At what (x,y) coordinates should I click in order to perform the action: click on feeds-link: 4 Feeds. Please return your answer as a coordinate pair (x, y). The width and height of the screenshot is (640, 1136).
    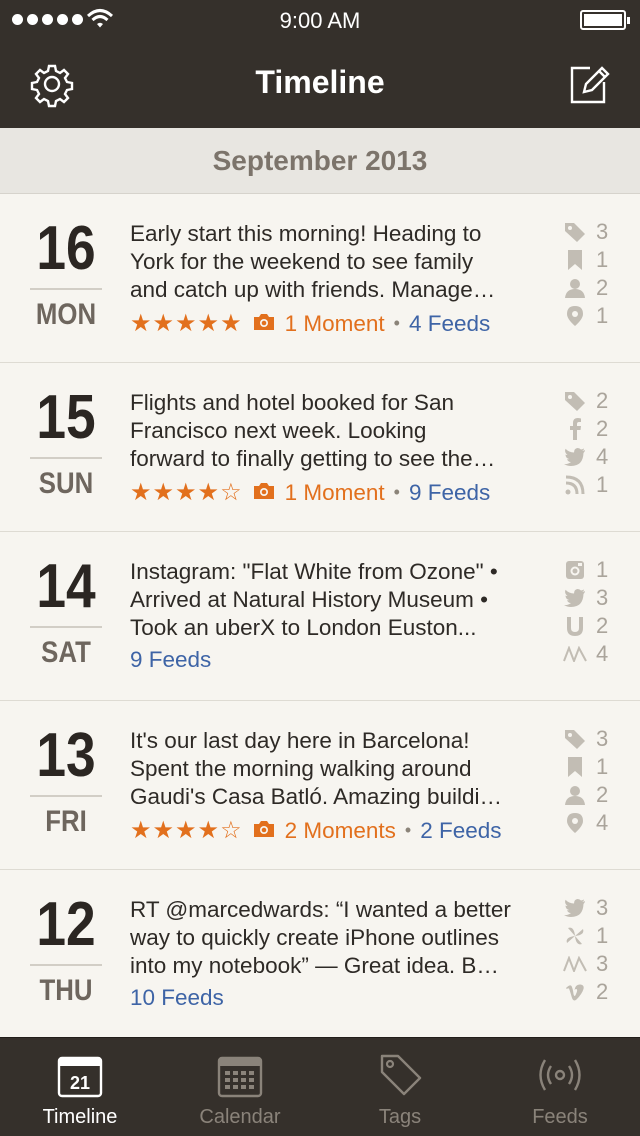
    Looking at the image, I should click on (449, 324).